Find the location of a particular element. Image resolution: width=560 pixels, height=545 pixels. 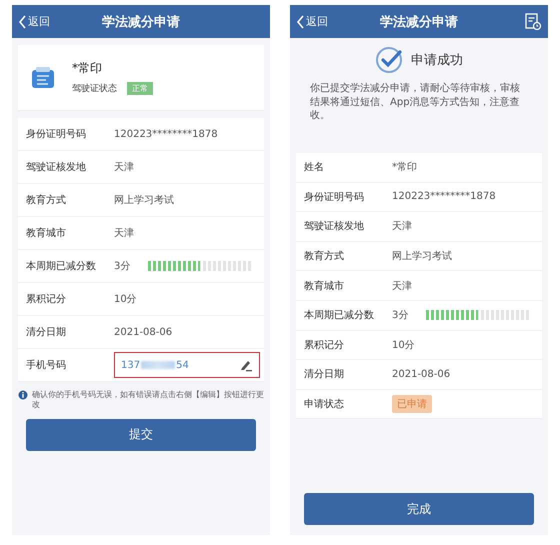

driver-name: *常印 is located at coordinates (87, 68).